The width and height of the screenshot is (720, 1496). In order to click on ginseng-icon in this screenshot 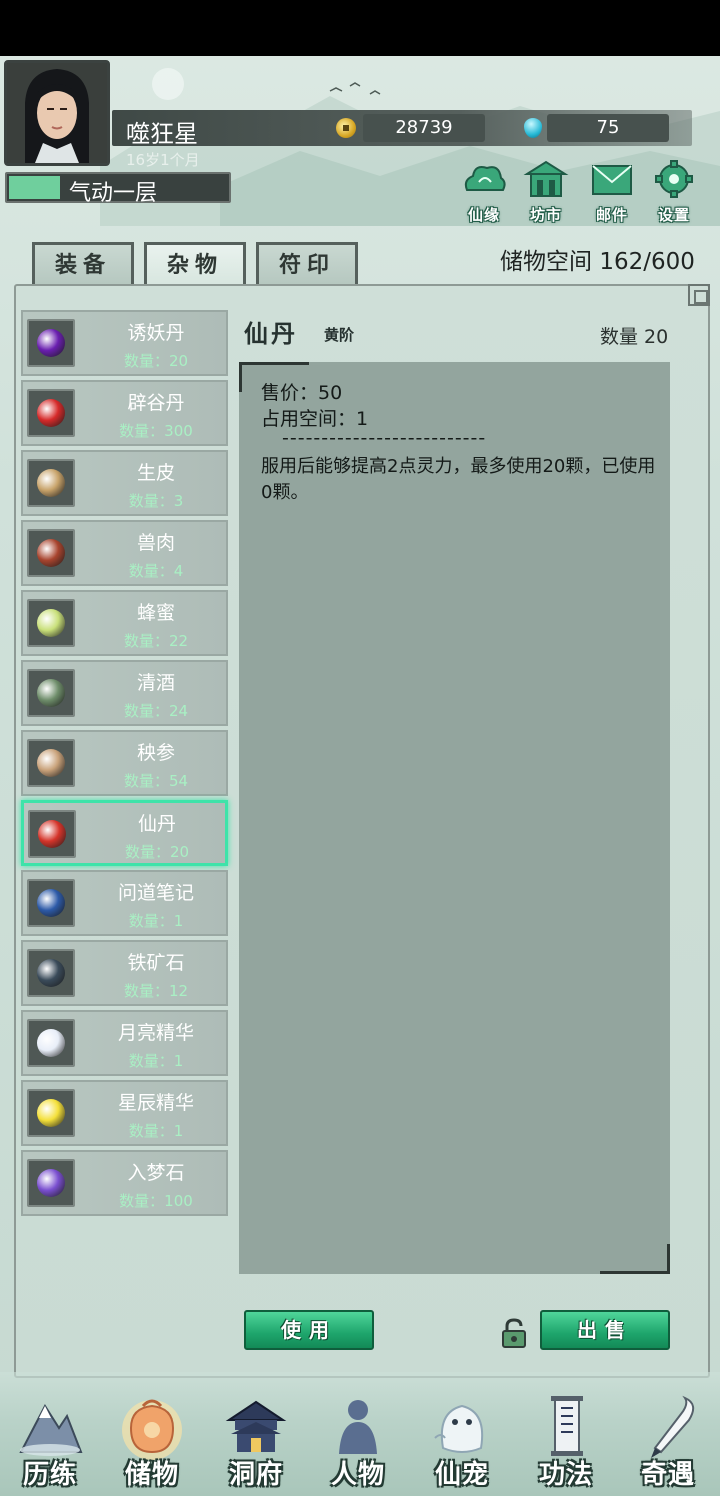, I will do `click(51, 763)`.